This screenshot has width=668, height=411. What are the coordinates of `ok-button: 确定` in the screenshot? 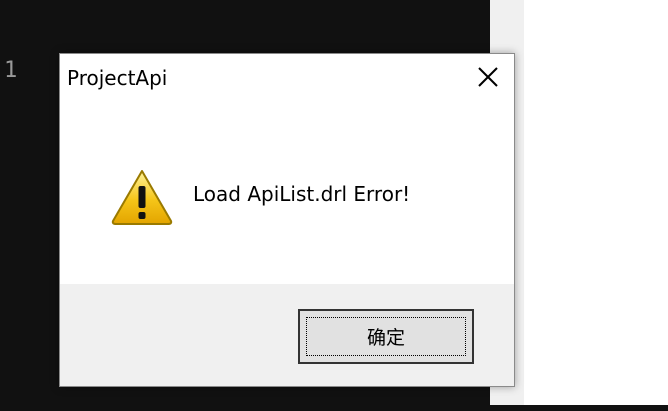 It's located at (386, 336).